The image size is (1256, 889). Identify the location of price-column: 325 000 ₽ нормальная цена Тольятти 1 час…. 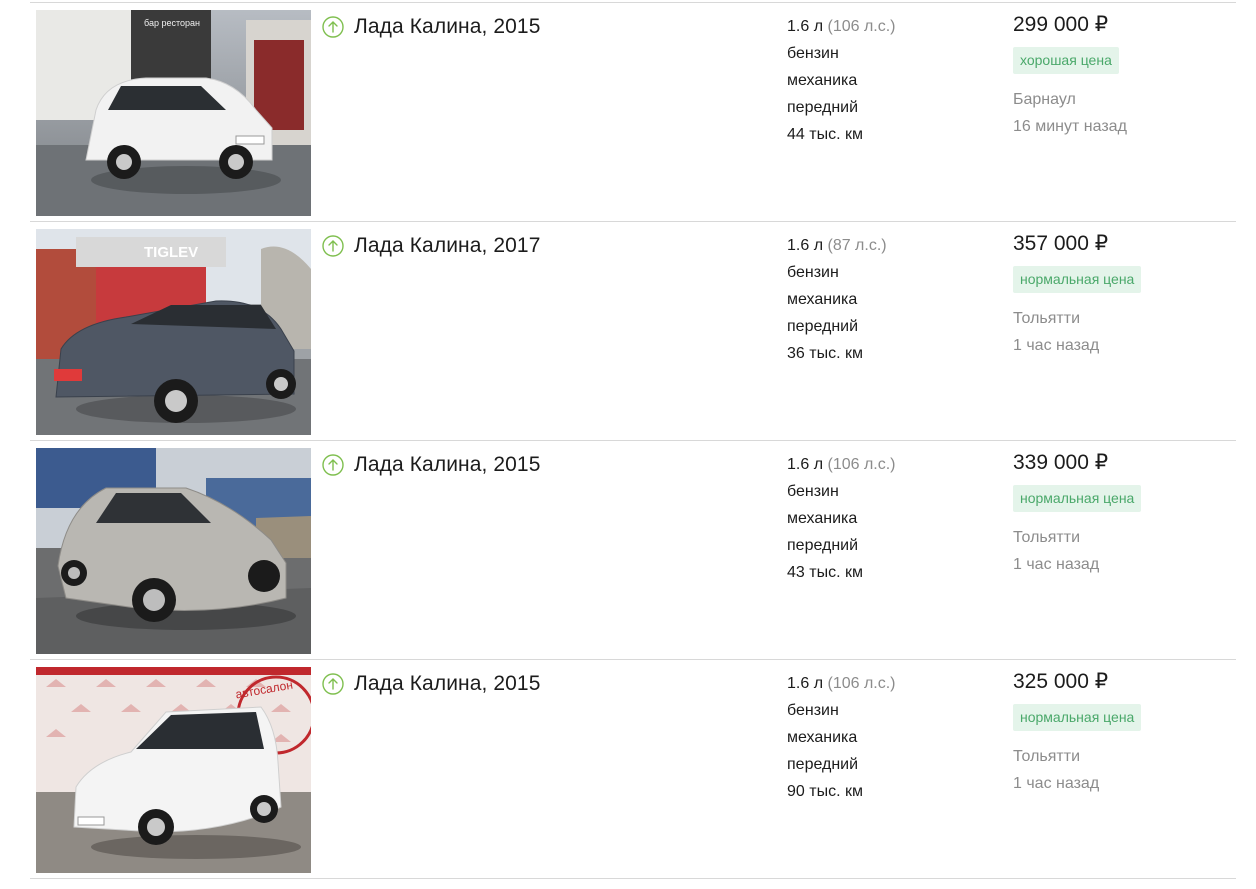
(1077, 733).